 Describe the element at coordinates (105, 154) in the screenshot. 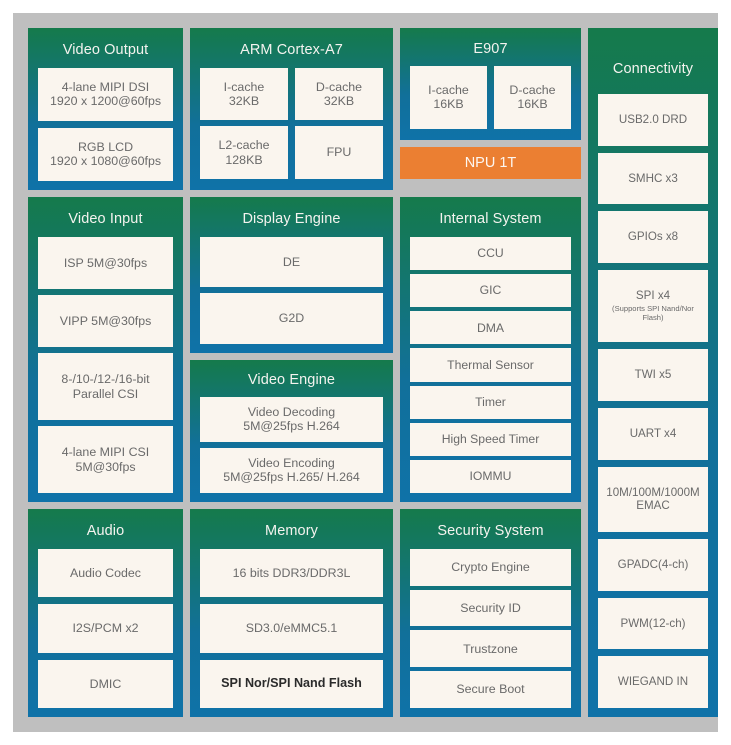

I see `block-cell: RGB LCD 1920 x 1080@60fps` at that location.